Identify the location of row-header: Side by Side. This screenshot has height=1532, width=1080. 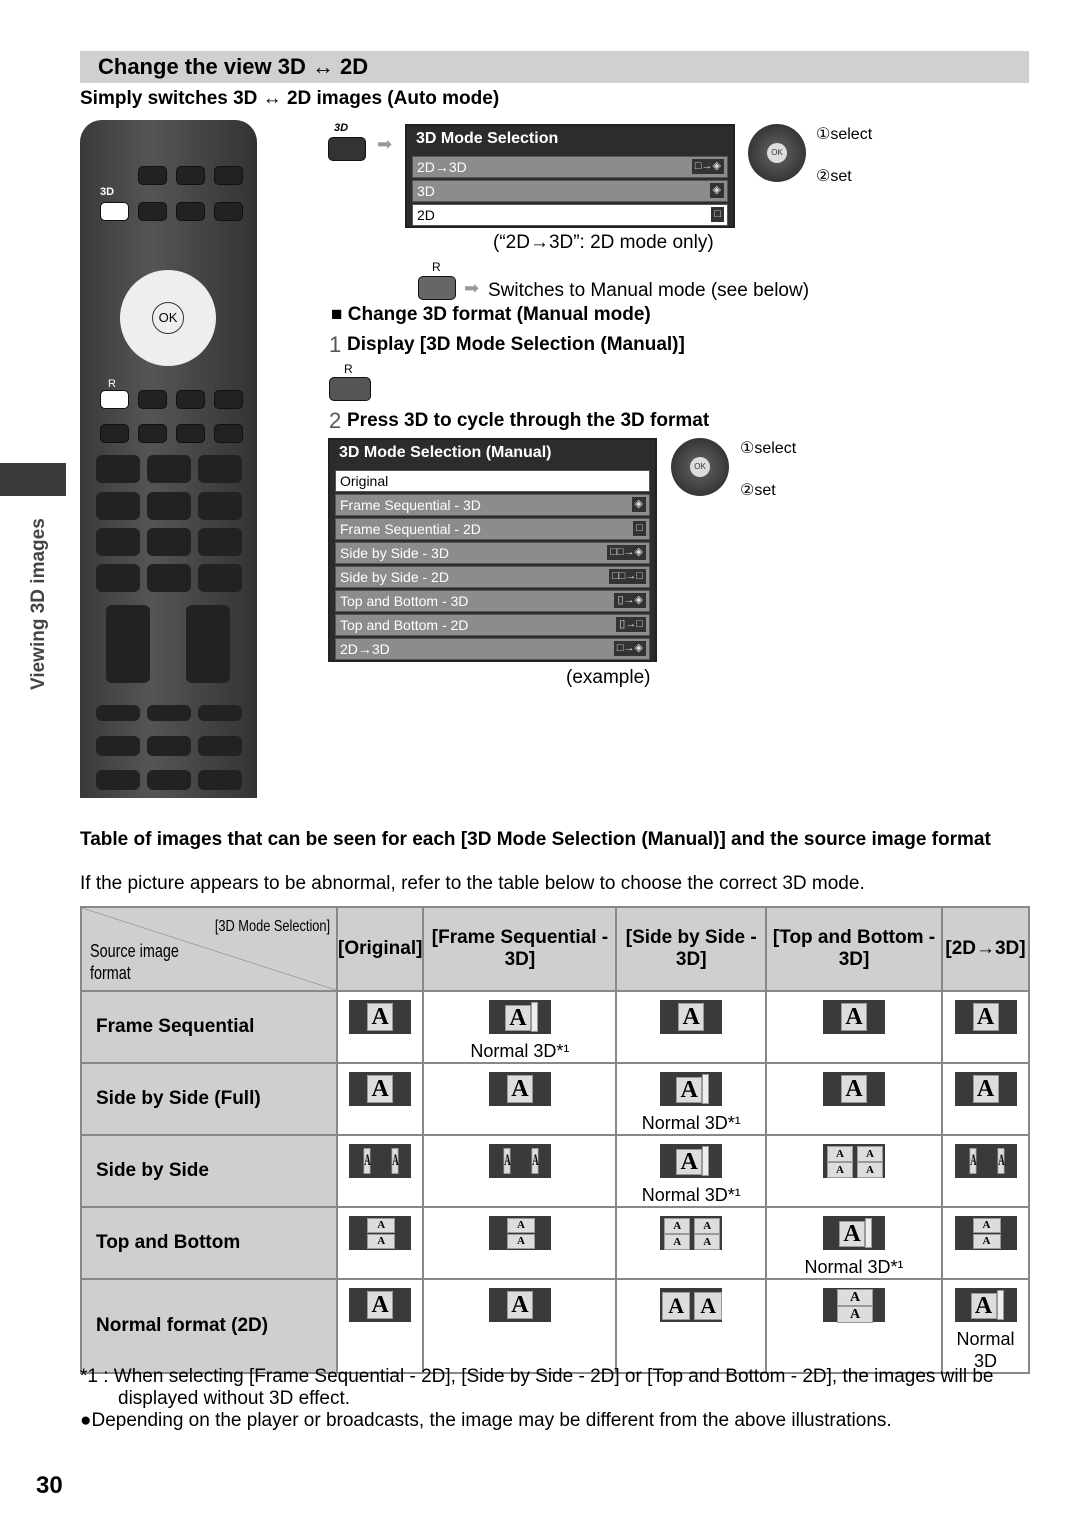
(209, 1171).